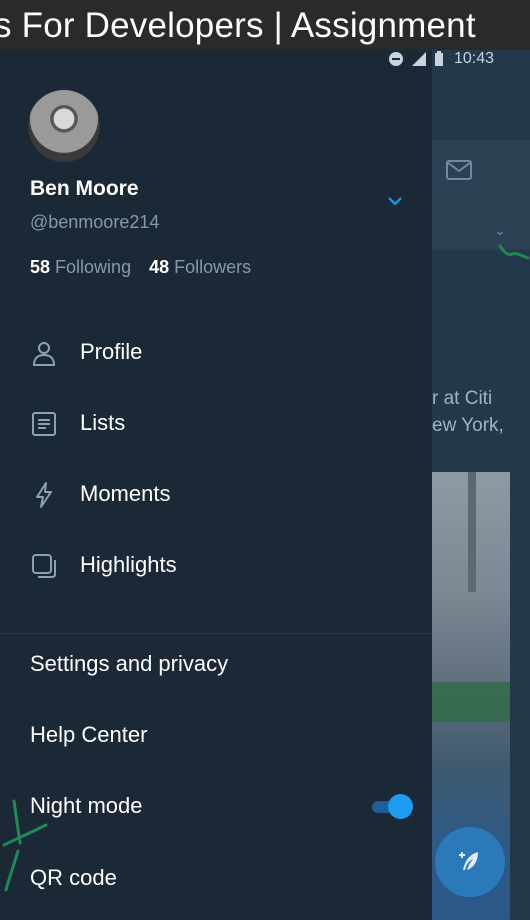 The width and height of the screenshot is (530, 920). I want to click on menu-divider, so click(216, 633).